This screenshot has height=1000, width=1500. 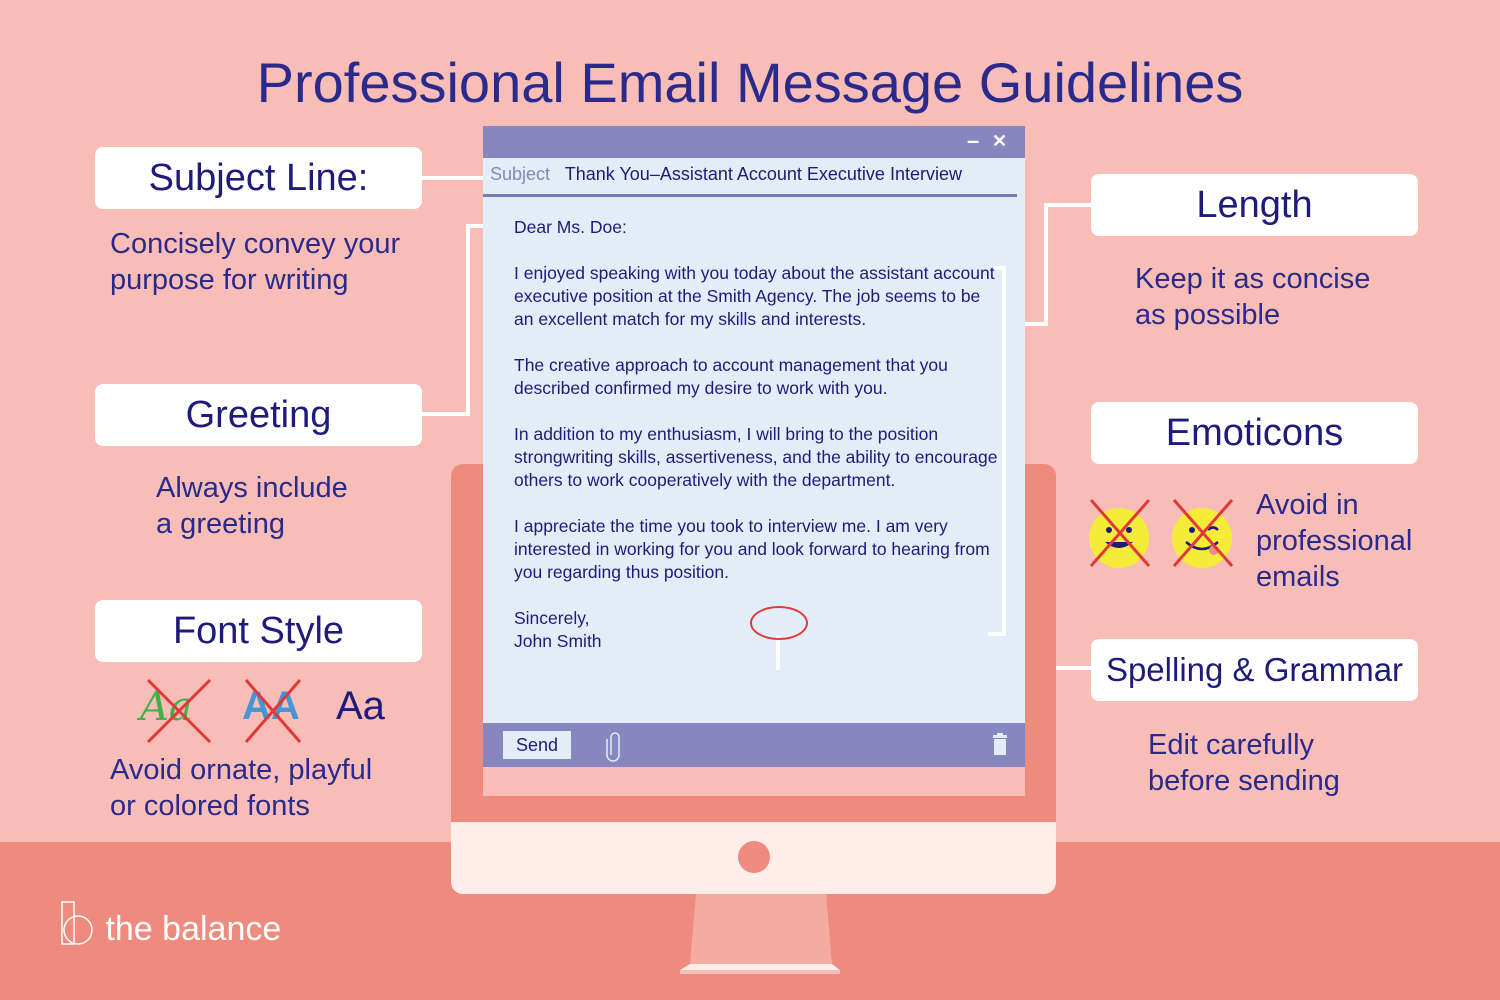 I want to click on email-toolbar: Send, so click(x=754, y=745).